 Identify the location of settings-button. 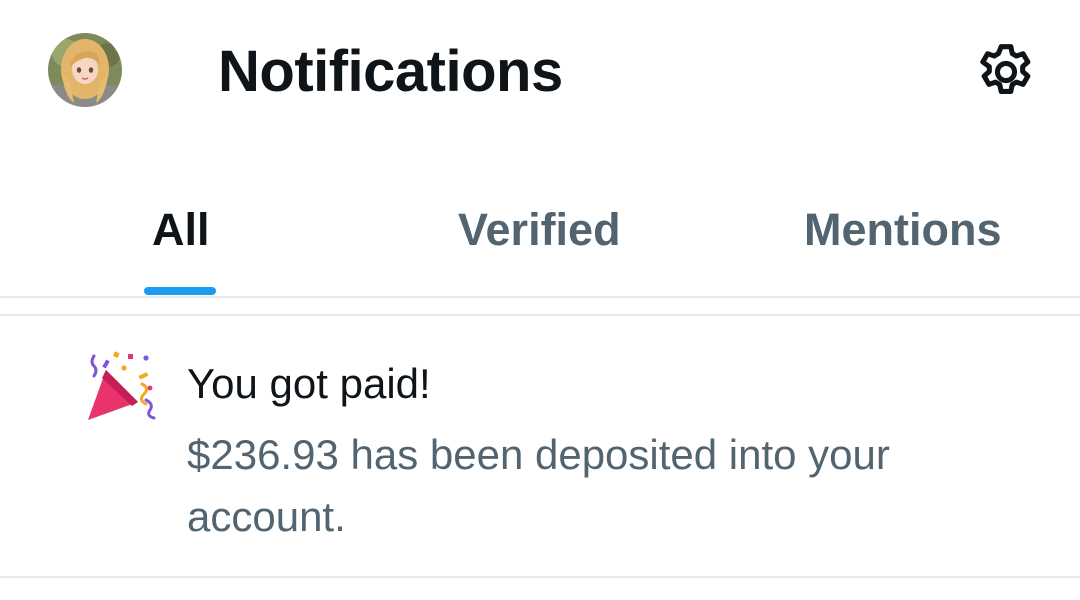
(1006, 72).